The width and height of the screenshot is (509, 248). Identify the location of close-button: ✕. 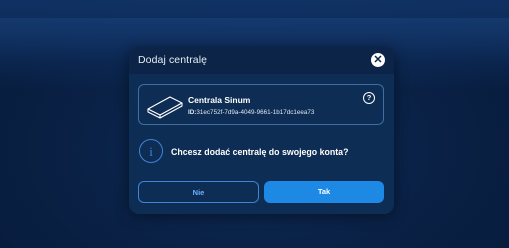
(378, 60).